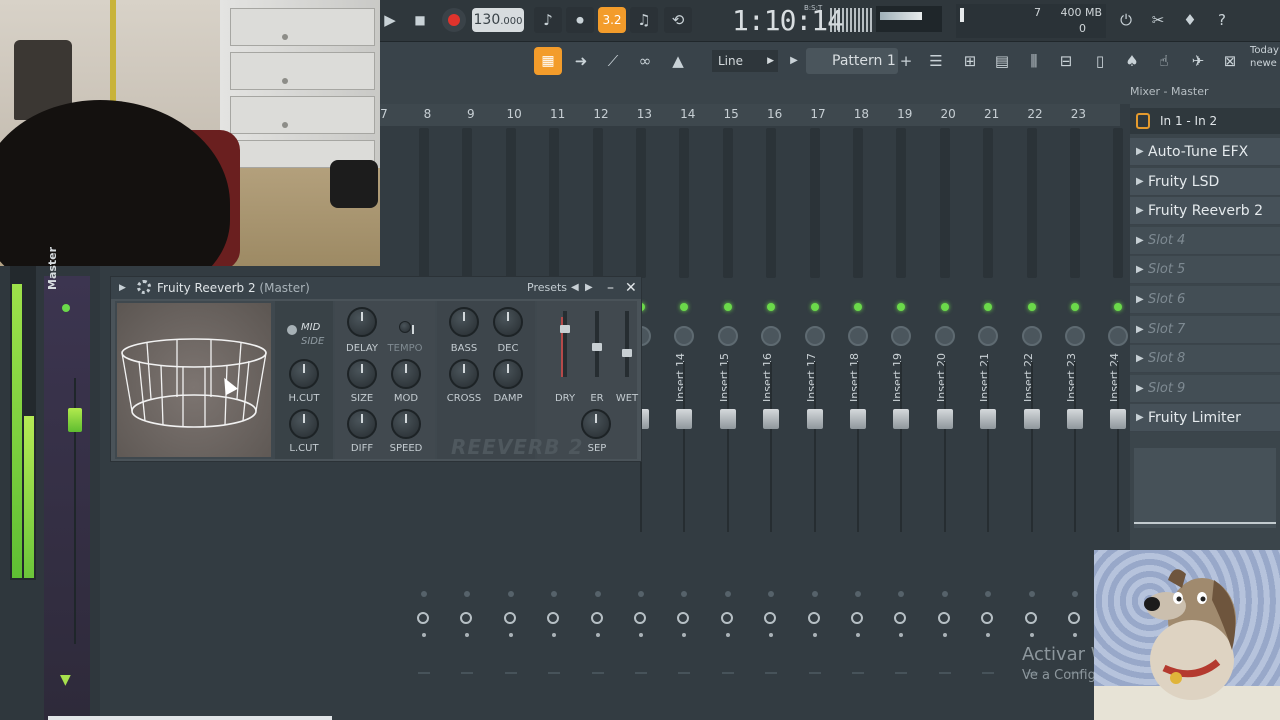 The height and width of the screenshot is (720, 1280). Describe the element at coordinates (292, 330) in the screenshot. I see `mid-side-radio` at that location.